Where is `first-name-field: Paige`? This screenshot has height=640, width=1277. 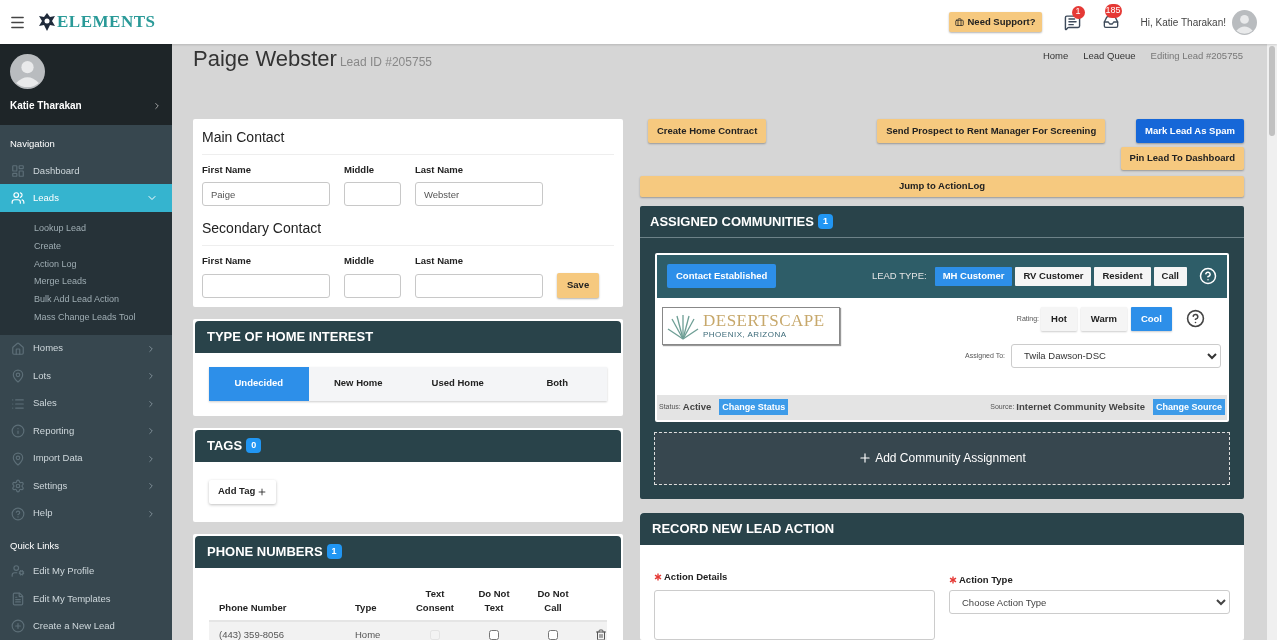
first-name-field: Paige is located at coordinates (266, 194).